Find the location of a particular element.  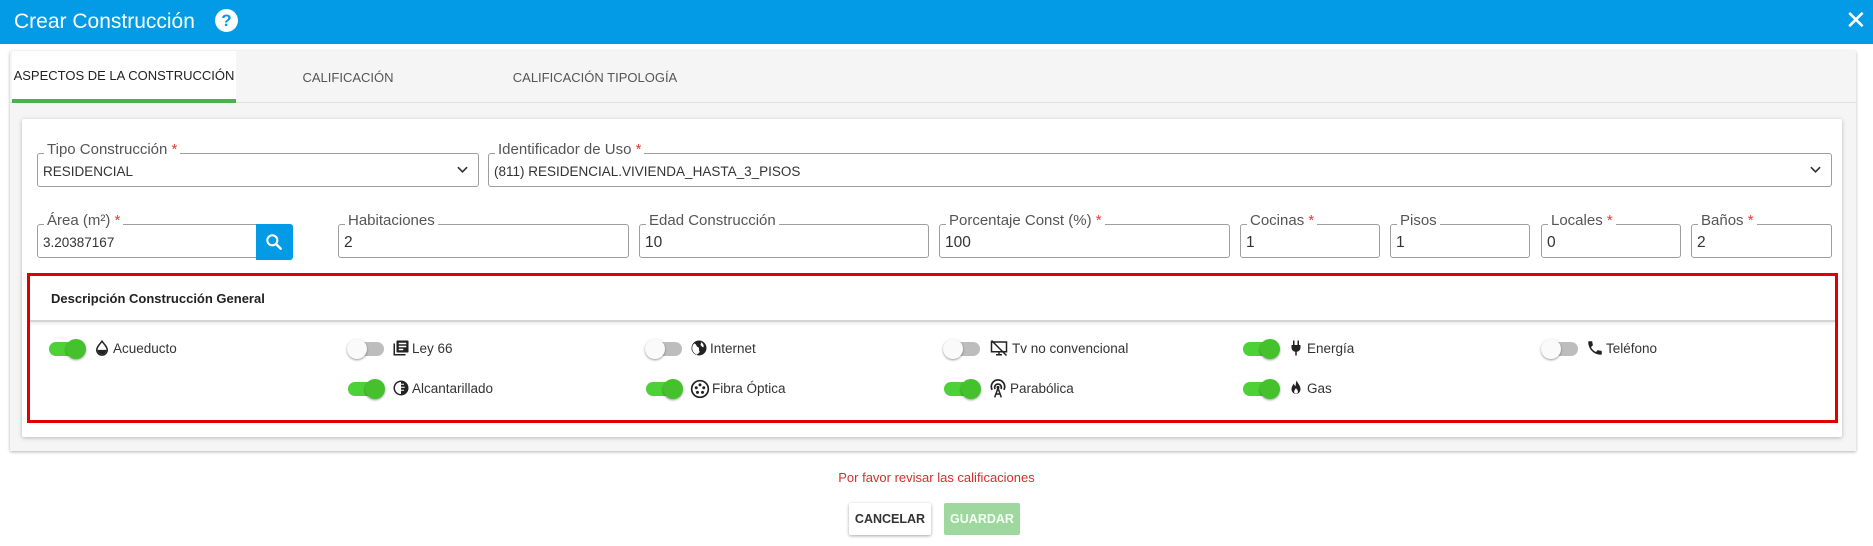

internet-label: Internet is located at coordinates (733, 348).